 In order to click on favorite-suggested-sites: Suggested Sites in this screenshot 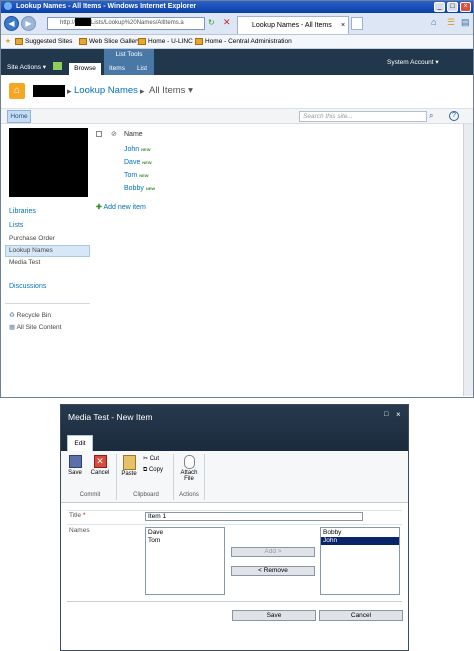, I will do `click(43, 42)`.